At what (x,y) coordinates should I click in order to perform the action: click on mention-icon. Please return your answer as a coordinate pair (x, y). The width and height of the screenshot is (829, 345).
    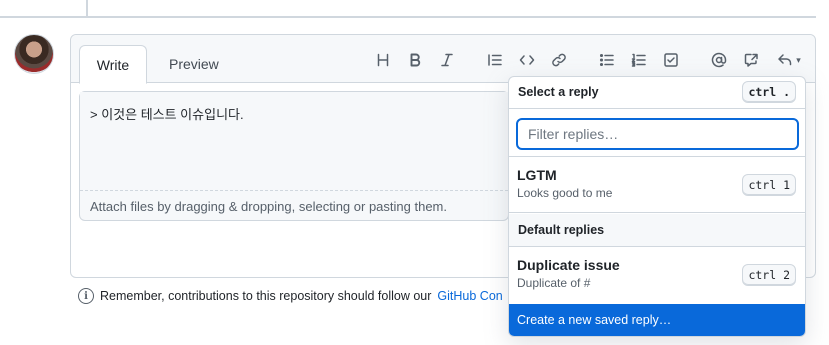
    Looking at the image, I should click on (719, 60).